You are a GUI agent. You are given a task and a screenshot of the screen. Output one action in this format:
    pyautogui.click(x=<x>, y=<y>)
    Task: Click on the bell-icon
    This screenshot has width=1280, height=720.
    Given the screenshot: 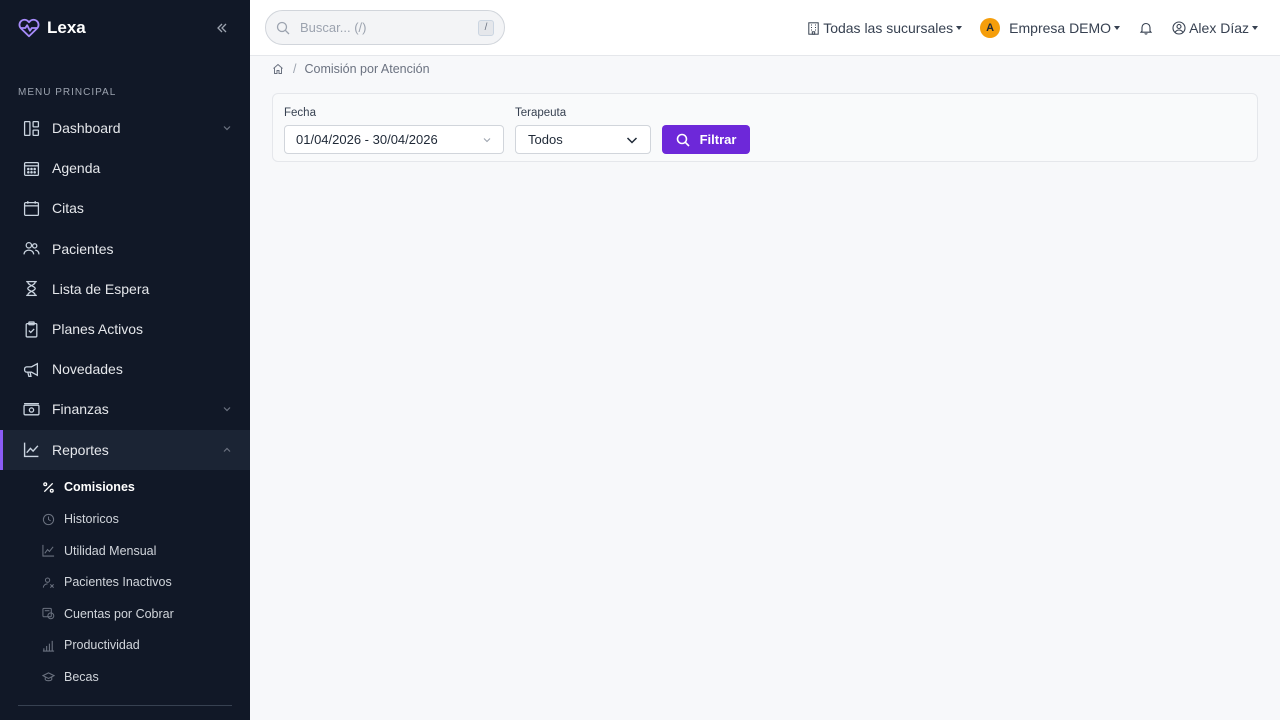 What is the action you would take?
    pyautogui.click(x=1146, y=28)
    